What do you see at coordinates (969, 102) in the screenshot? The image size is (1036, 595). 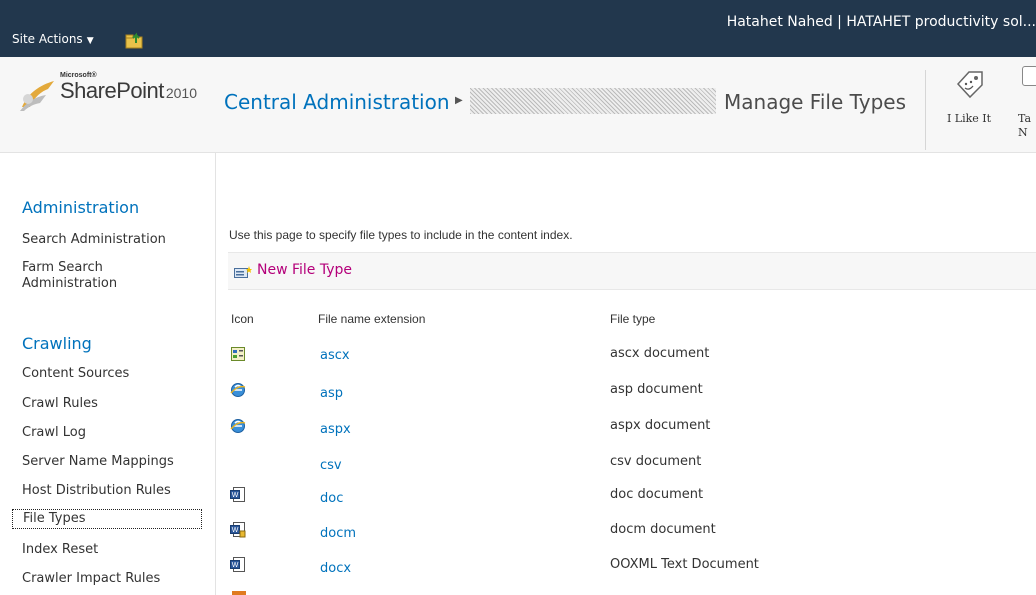 I see `i-like-it-button: I Like It` at bounding box center [969, 102].